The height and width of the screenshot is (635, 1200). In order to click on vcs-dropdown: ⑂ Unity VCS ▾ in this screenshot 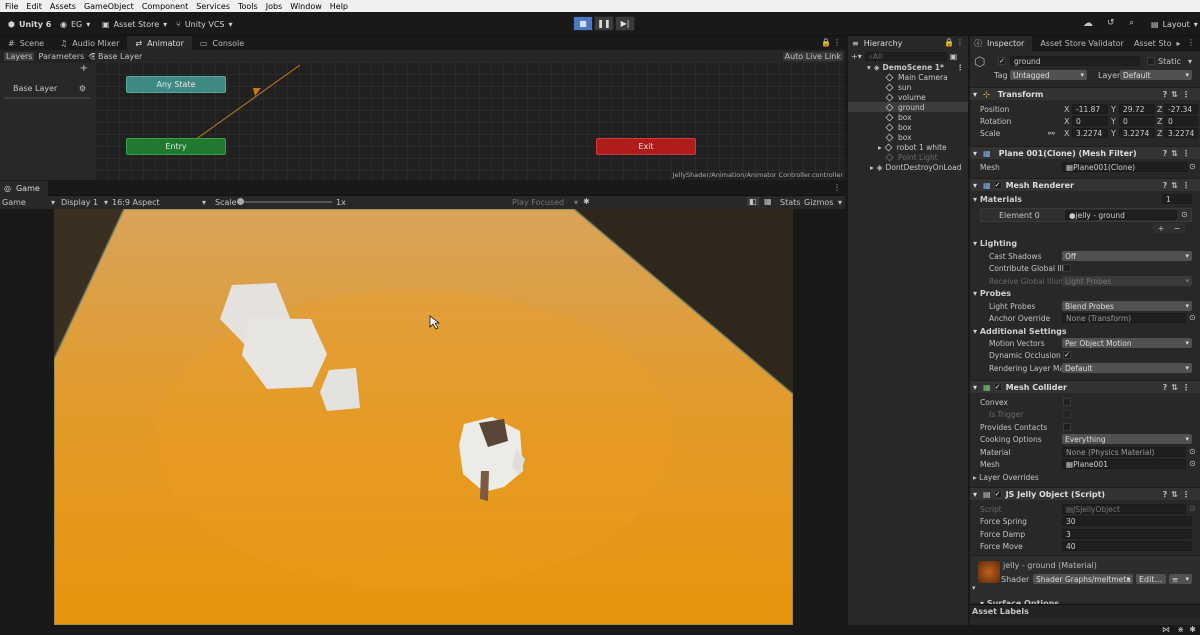, I will do `click(204, 24)`.